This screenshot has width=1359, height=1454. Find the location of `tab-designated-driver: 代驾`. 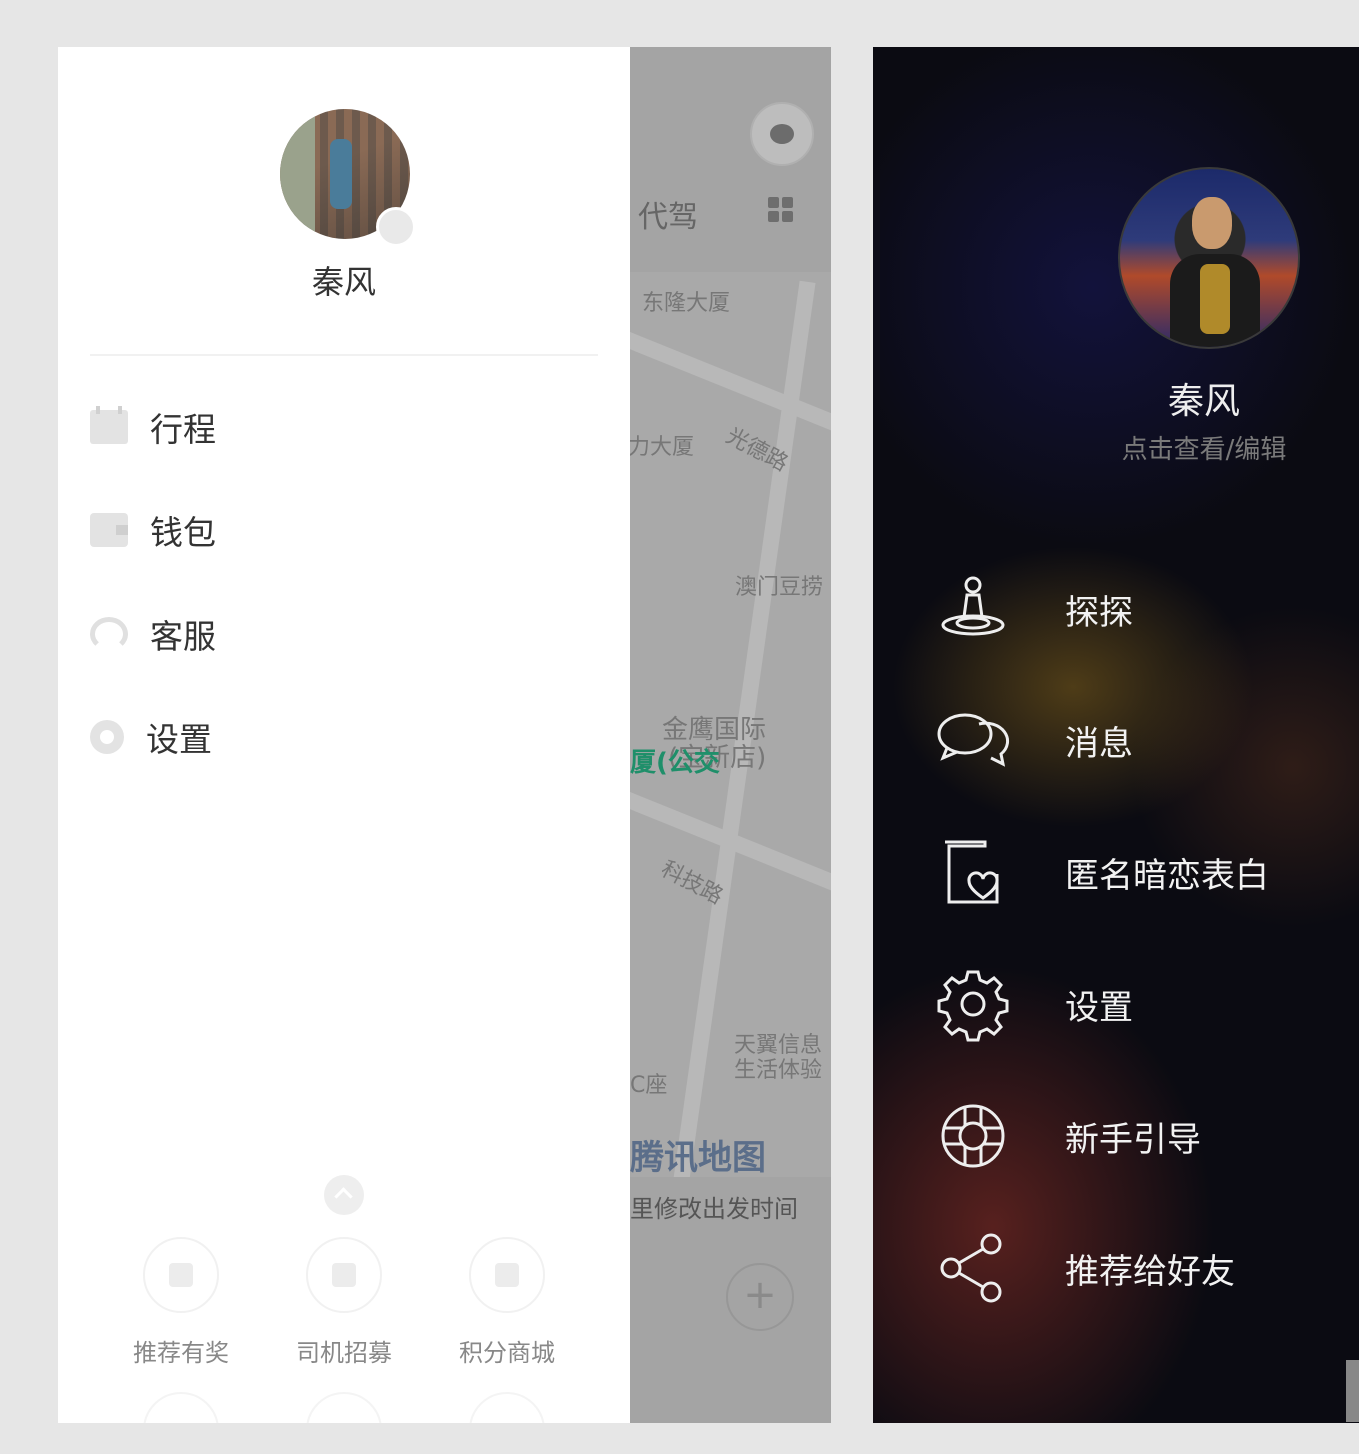

tab-designated-driver: 代驾 is located at coordinates (668, 214).